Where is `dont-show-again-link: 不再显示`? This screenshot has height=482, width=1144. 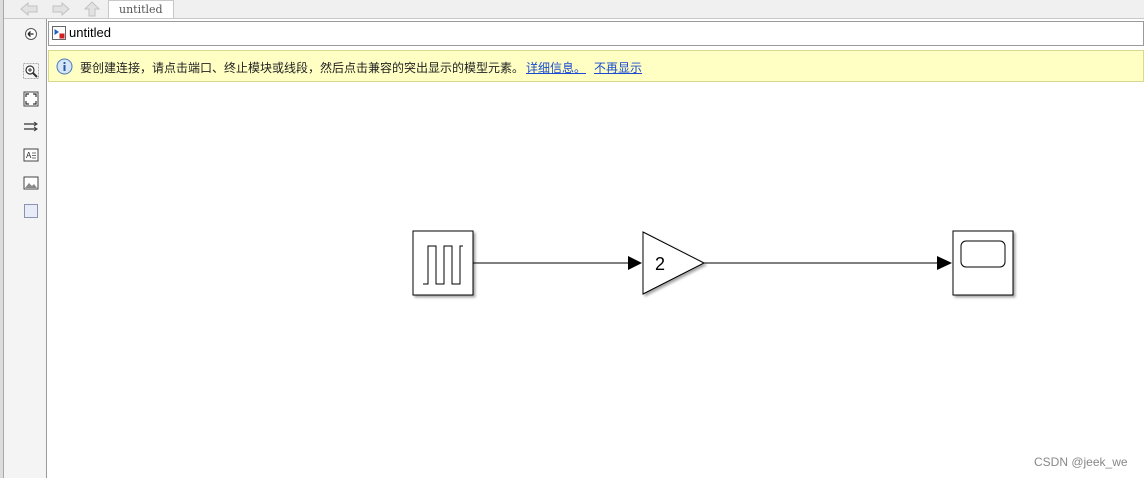 dont-show-again-link: 不再显示 is located at coordinates (618, 68).